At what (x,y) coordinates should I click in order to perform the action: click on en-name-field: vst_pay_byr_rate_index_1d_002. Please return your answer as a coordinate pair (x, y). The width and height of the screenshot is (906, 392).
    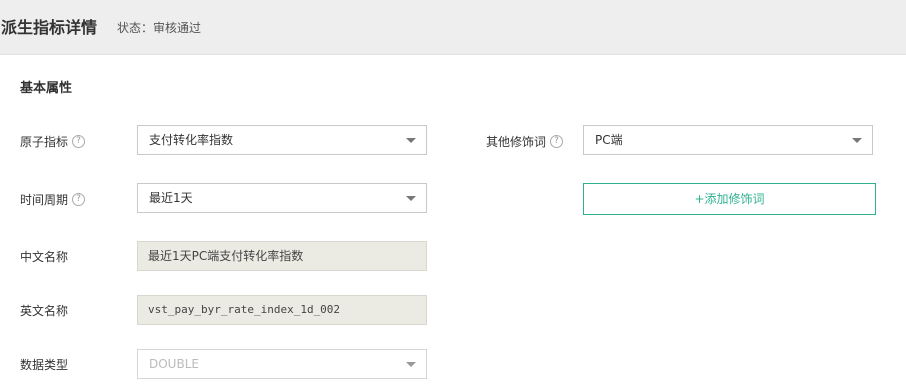
    Looking at the image, I should click on (282, 310).